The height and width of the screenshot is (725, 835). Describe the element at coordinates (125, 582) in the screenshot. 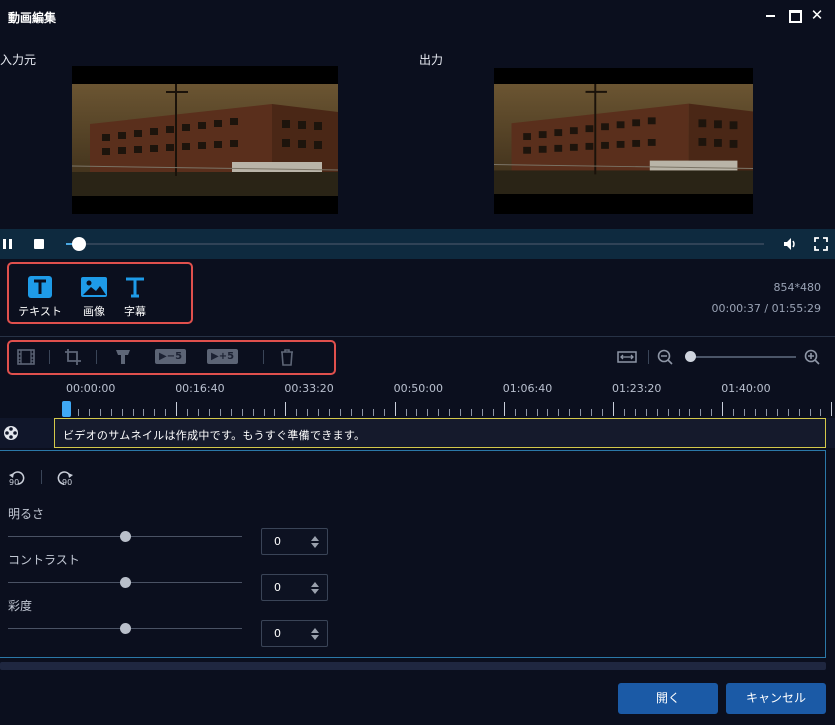

I see `contrast-slider-thumb` at that location.